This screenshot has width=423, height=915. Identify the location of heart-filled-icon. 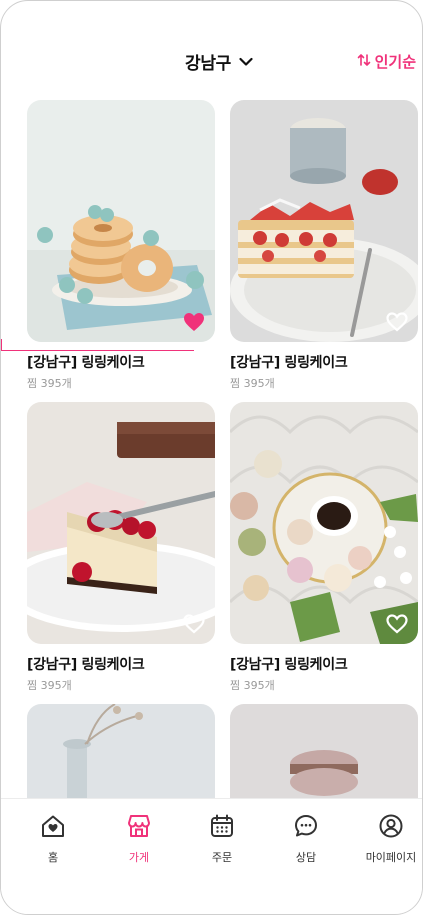
(194, 322).